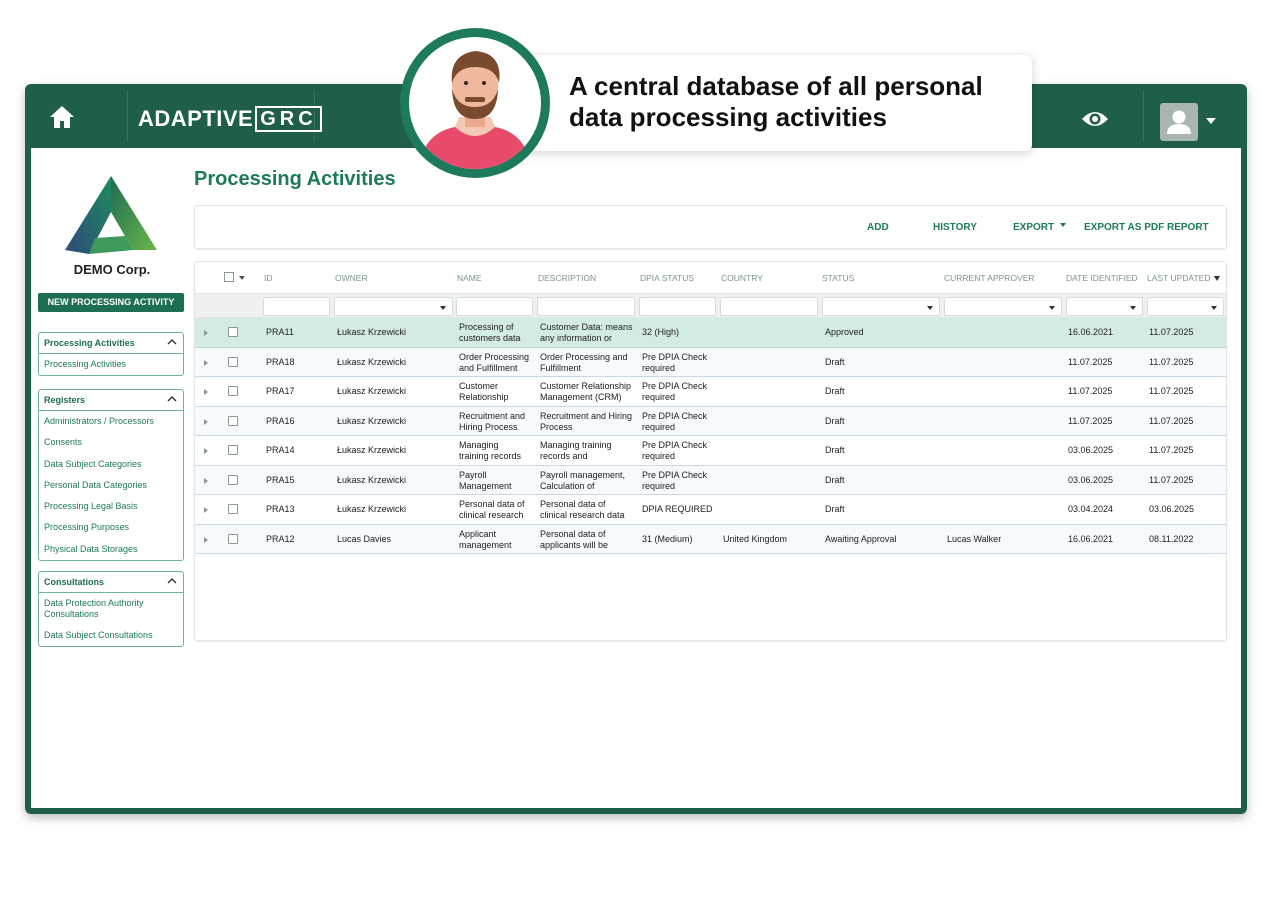 The width and height of the screenshot is (1272, 900). I want to click on column-header-date-identified: DATE IDENTIFIED, so click(1102, 278).